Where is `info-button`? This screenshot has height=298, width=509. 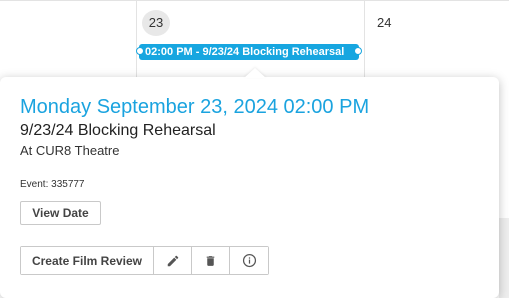
info-button is located at coordinates (249, 260).